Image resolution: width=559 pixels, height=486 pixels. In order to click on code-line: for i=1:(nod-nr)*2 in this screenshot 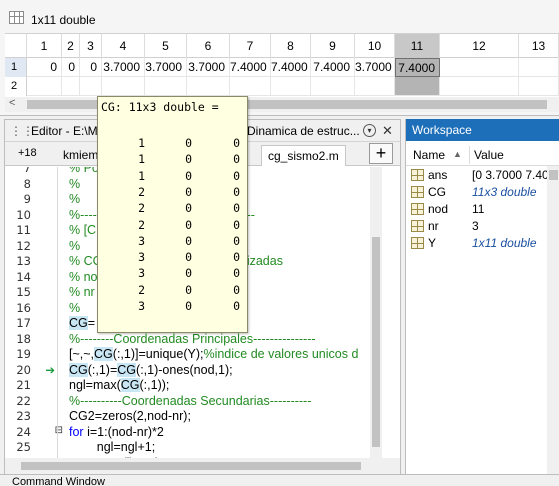, I will do `click(116, 432)`.